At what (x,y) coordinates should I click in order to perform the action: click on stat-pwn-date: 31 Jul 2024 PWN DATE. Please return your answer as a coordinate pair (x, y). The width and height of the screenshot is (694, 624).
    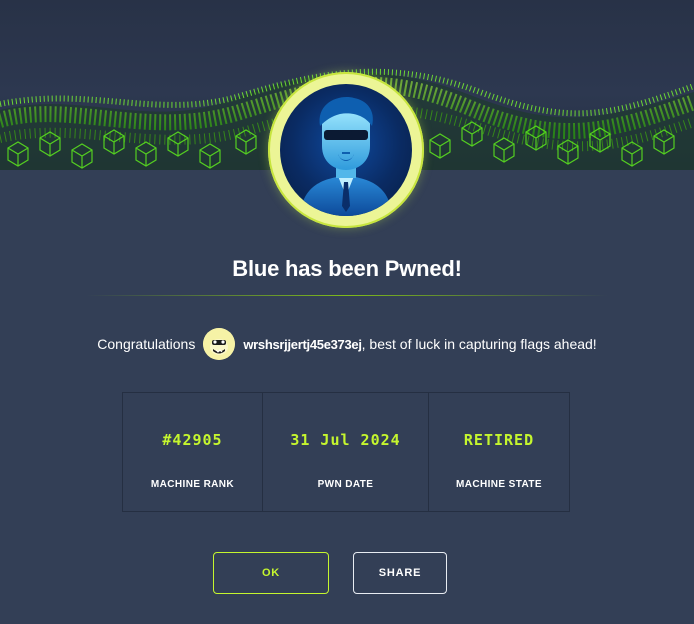
    Looking at the image, I should click on (346, 452).